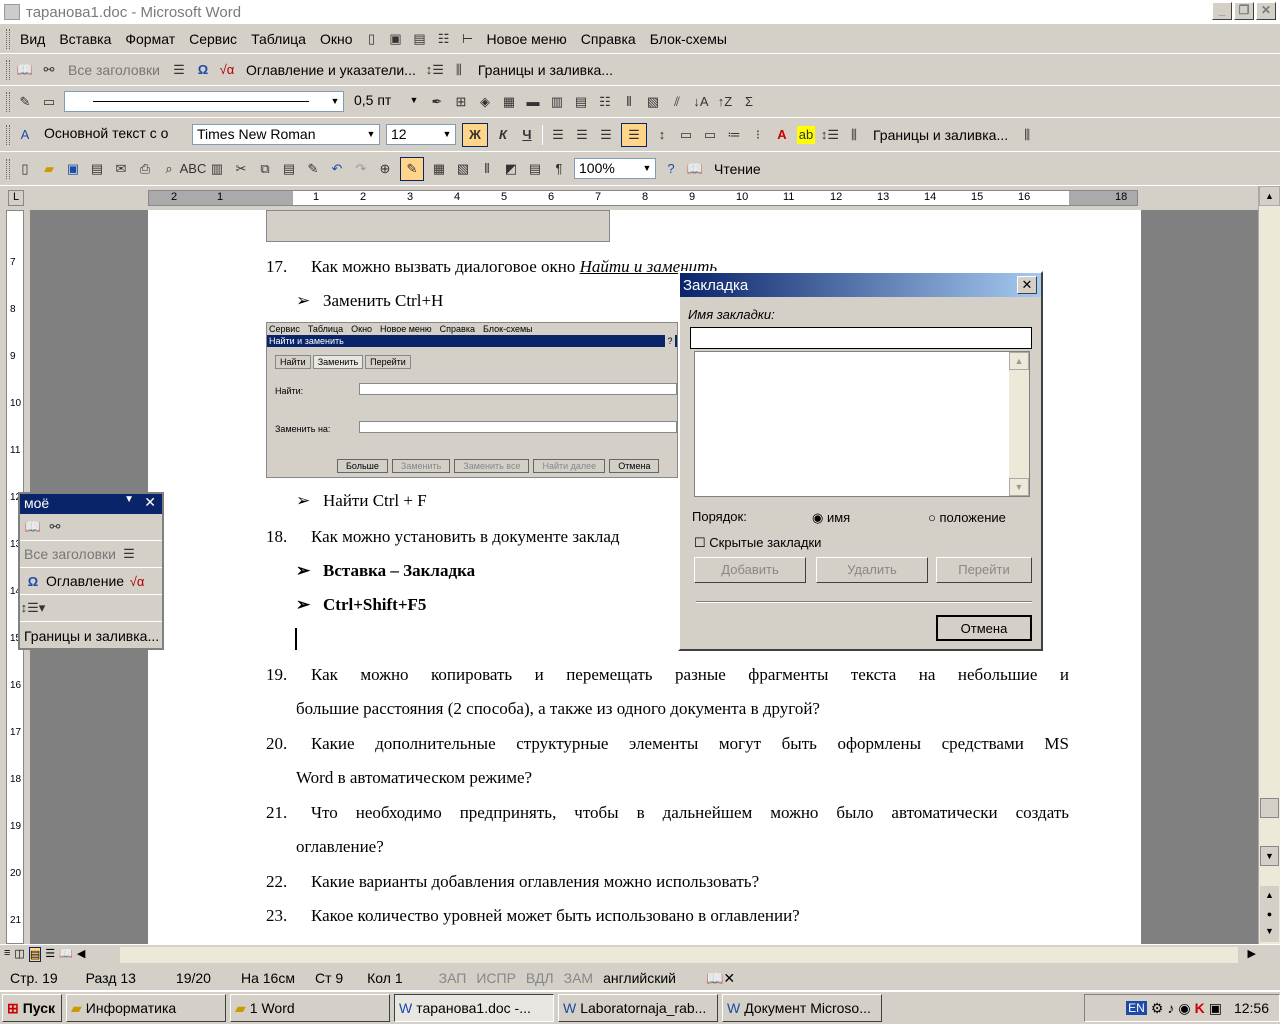 The width and height of the screenshot is (1280, 1024). What do you see at coordinates (629, 102) in the screenshot?
I see `distribute-cols-icon: ⫴` at bounding box center [629, 102].